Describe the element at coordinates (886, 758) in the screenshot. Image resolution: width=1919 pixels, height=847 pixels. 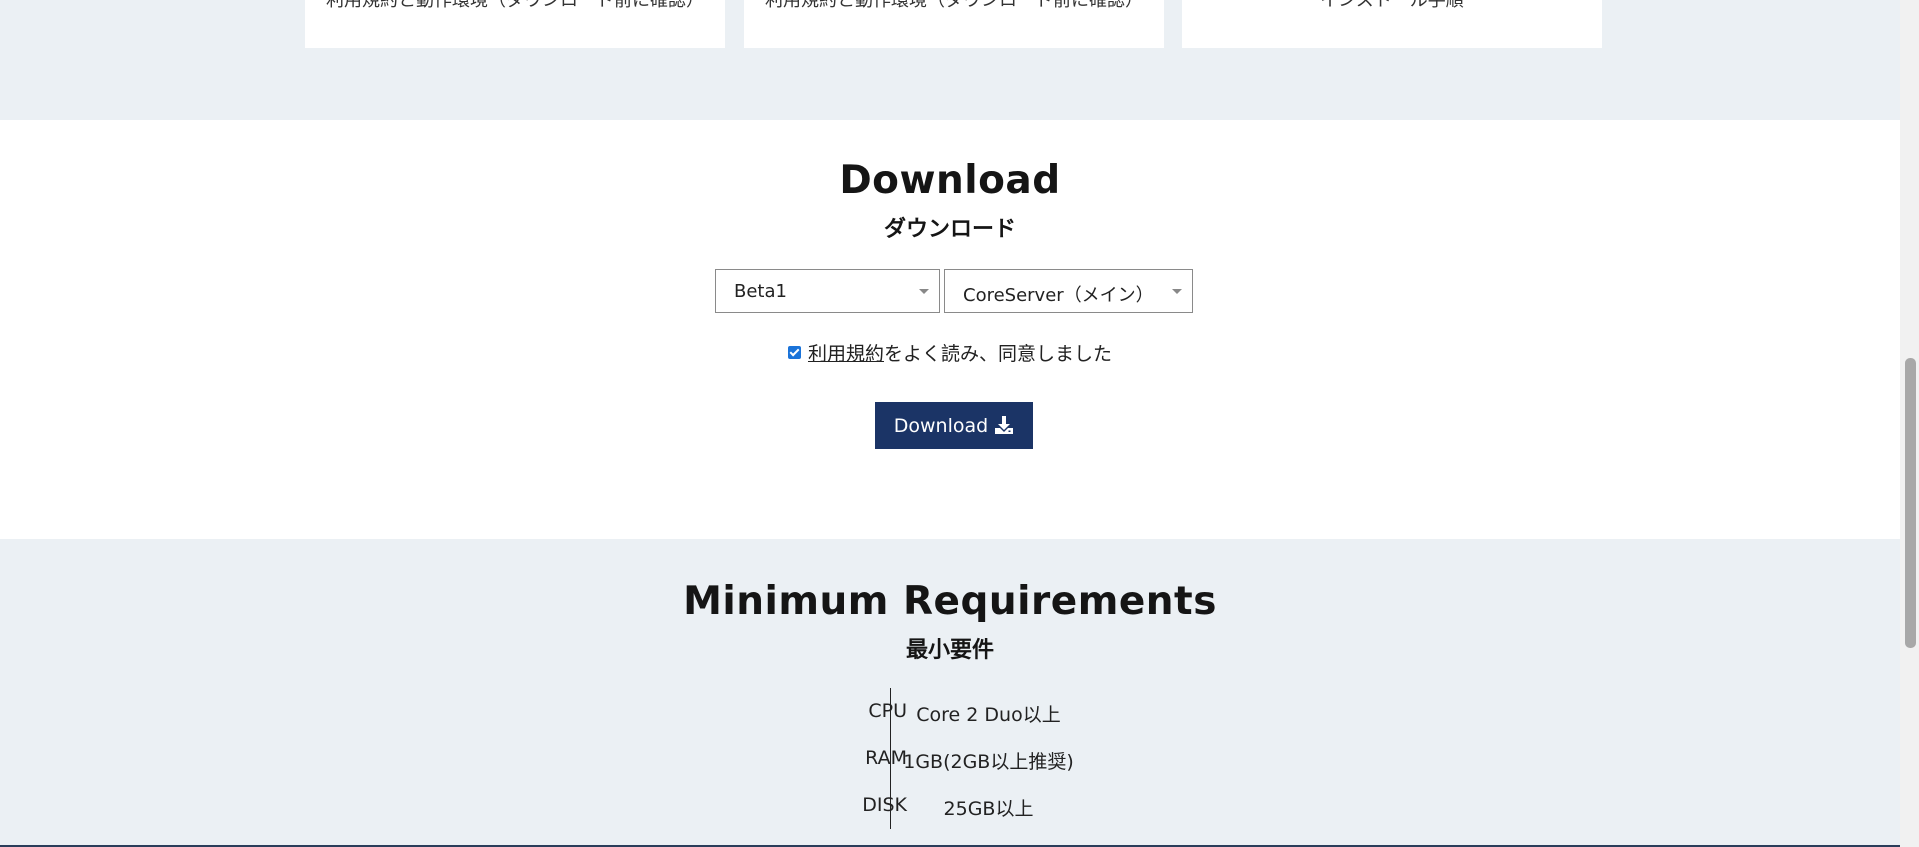
I see `requirement-key: RAM` at that location.